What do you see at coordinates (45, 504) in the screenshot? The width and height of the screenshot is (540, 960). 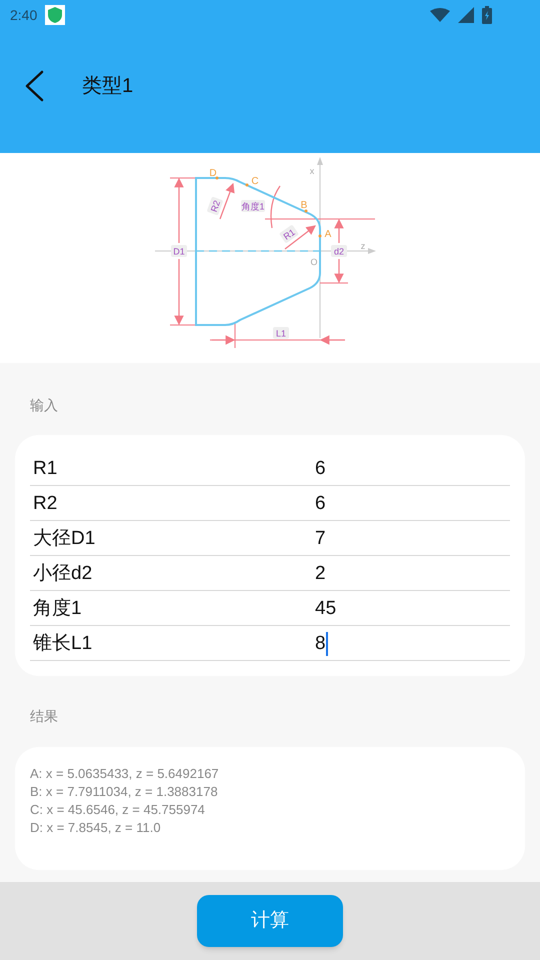 I see `field-label: R2` at bounding box center [45, 504].